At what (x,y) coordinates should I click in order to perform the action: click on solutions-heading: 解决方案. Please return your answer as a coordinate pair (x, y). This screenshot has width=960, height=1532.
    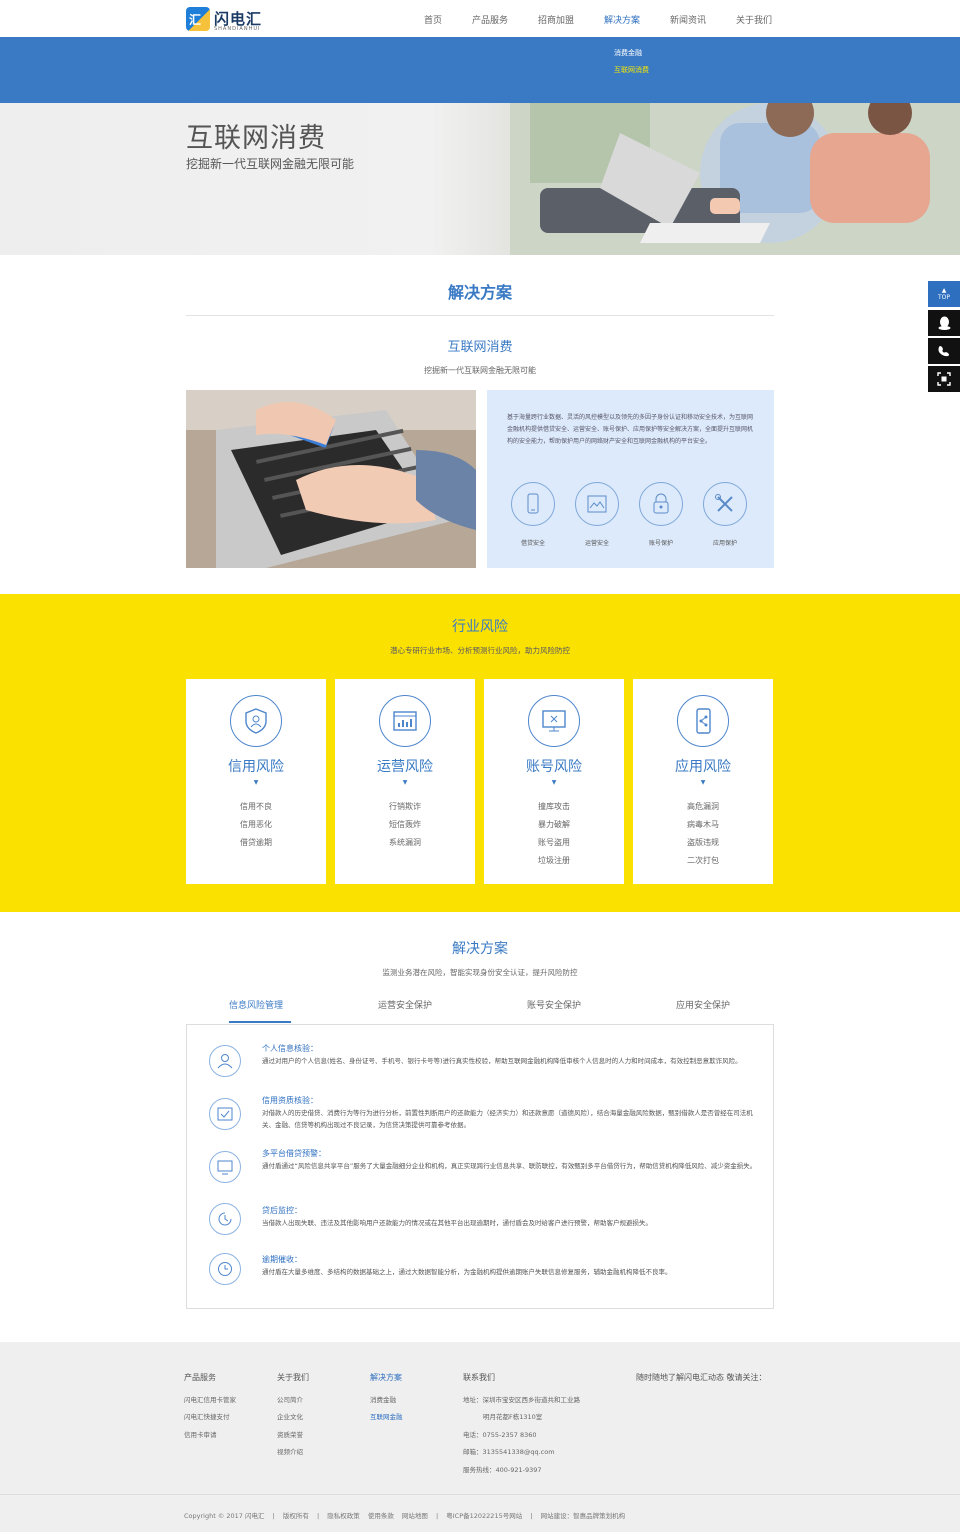
    Looking at the image, I should click on (479, 292).